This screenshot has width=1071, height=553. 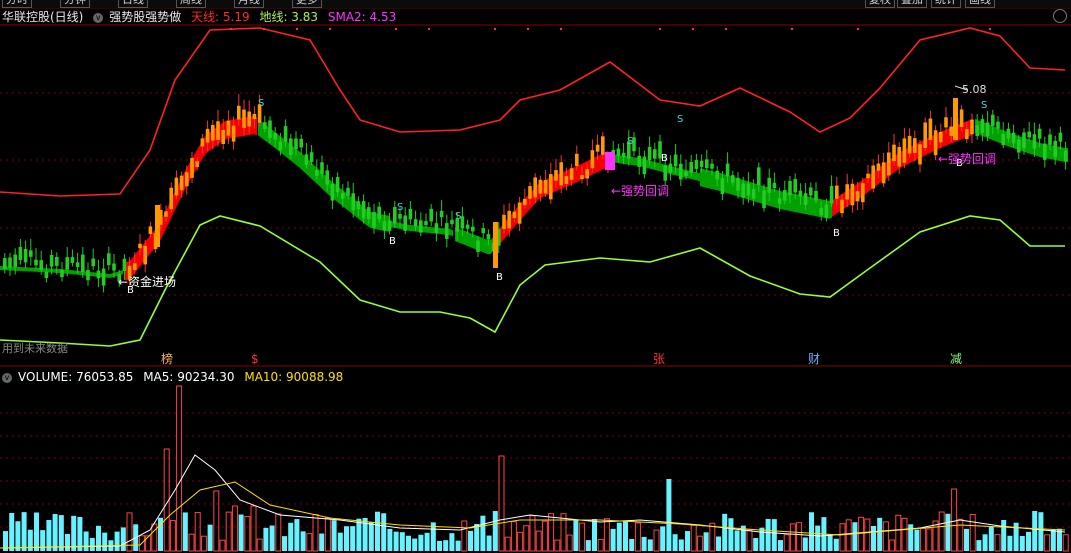 I want to click on fund-entry-annotation: ←资金进场, so click(x=147, y=281).